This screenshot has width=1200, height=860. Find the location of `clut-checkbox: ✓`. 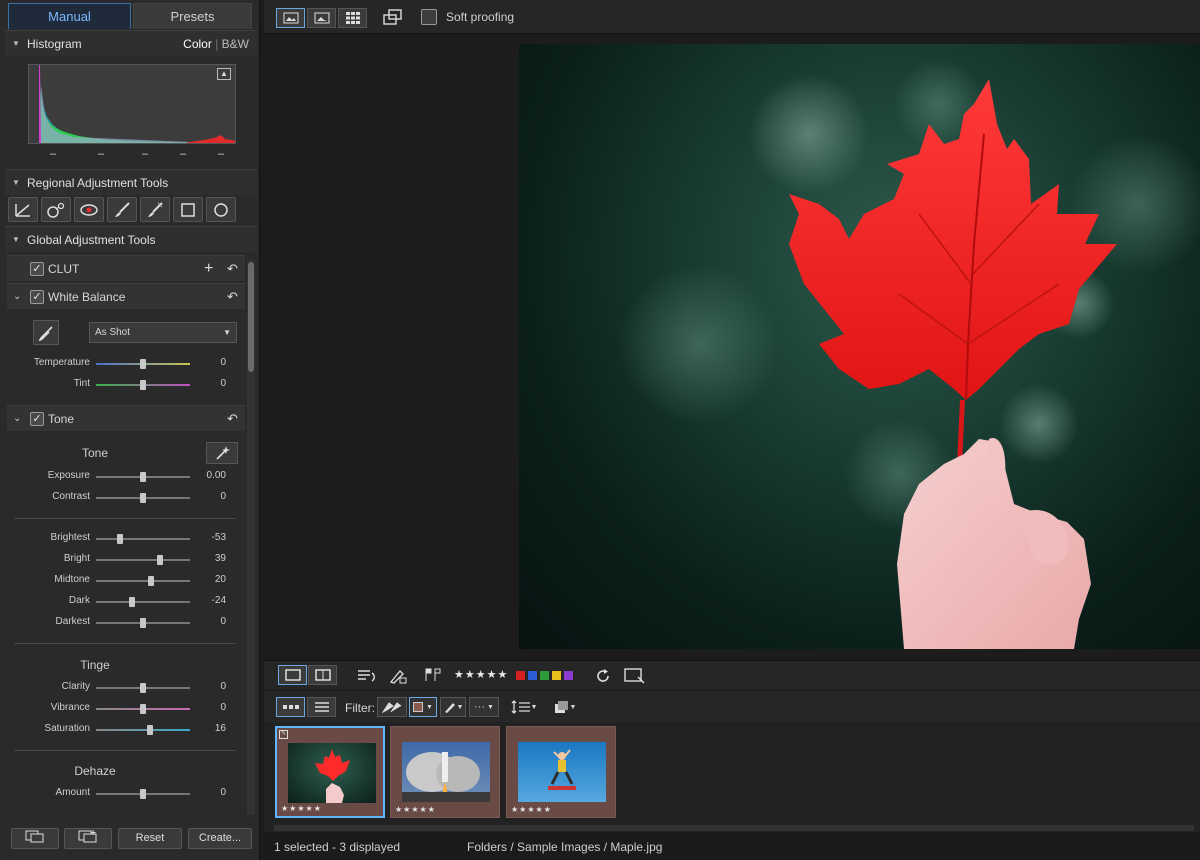

clut-checkbox: ✓ is located at coordinates (37, 269).